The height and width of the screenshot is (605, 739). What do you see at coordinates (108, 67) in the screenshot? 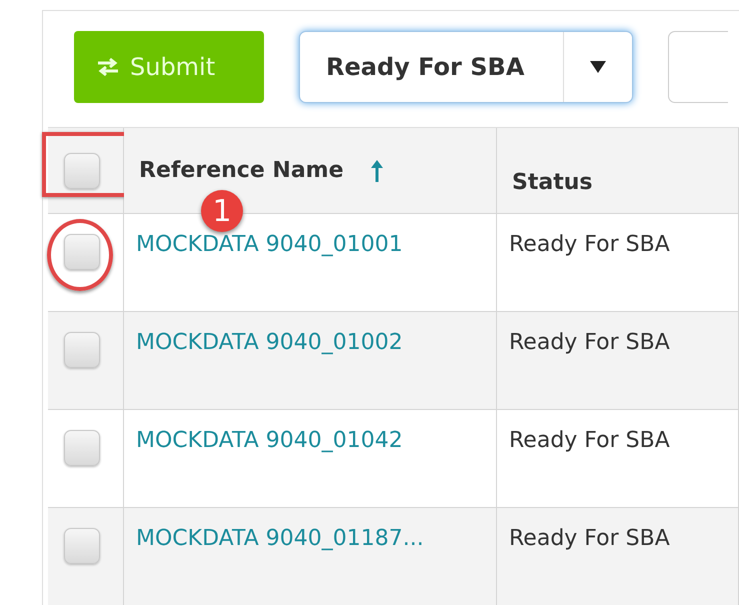
I see `swap-arrows-icon` at bounding box center [108, 67].